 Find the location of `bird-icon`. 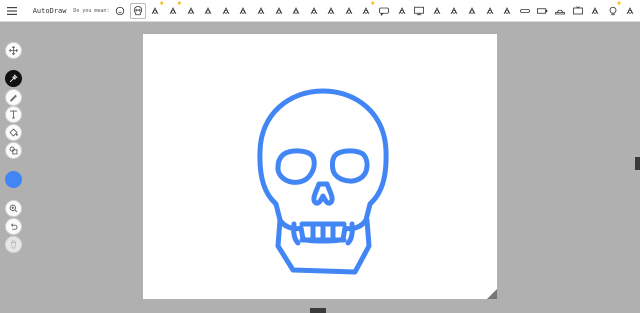

bird-icon is located at coordinates (296, 10).